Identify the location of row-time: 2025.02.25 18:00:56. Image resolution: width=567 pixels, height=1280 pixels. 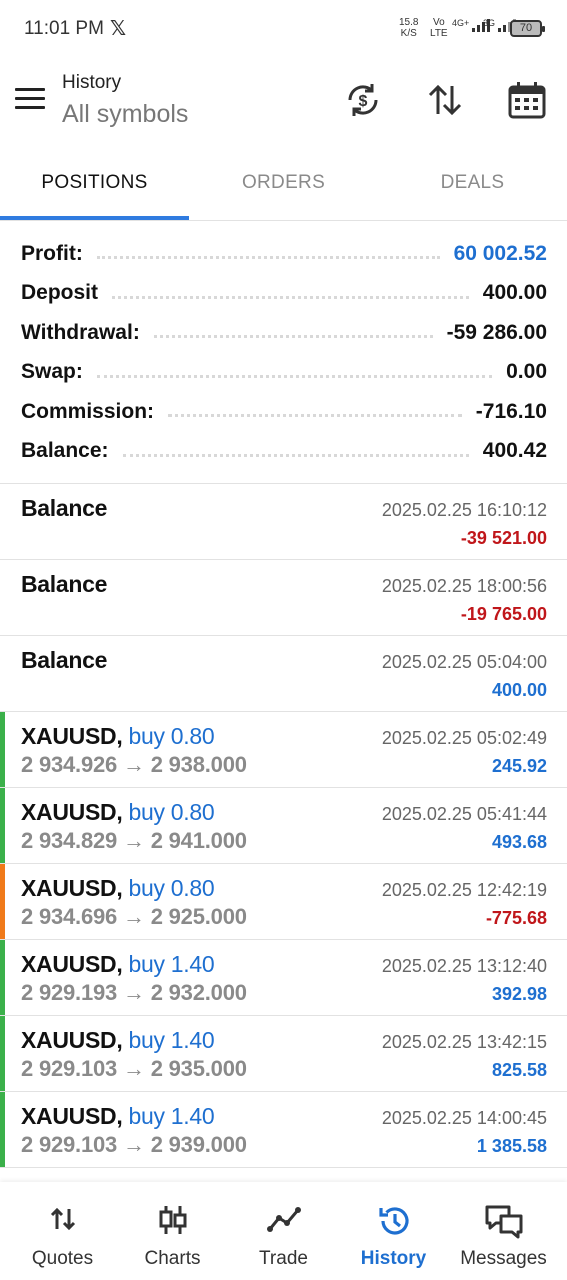
(464, 586).